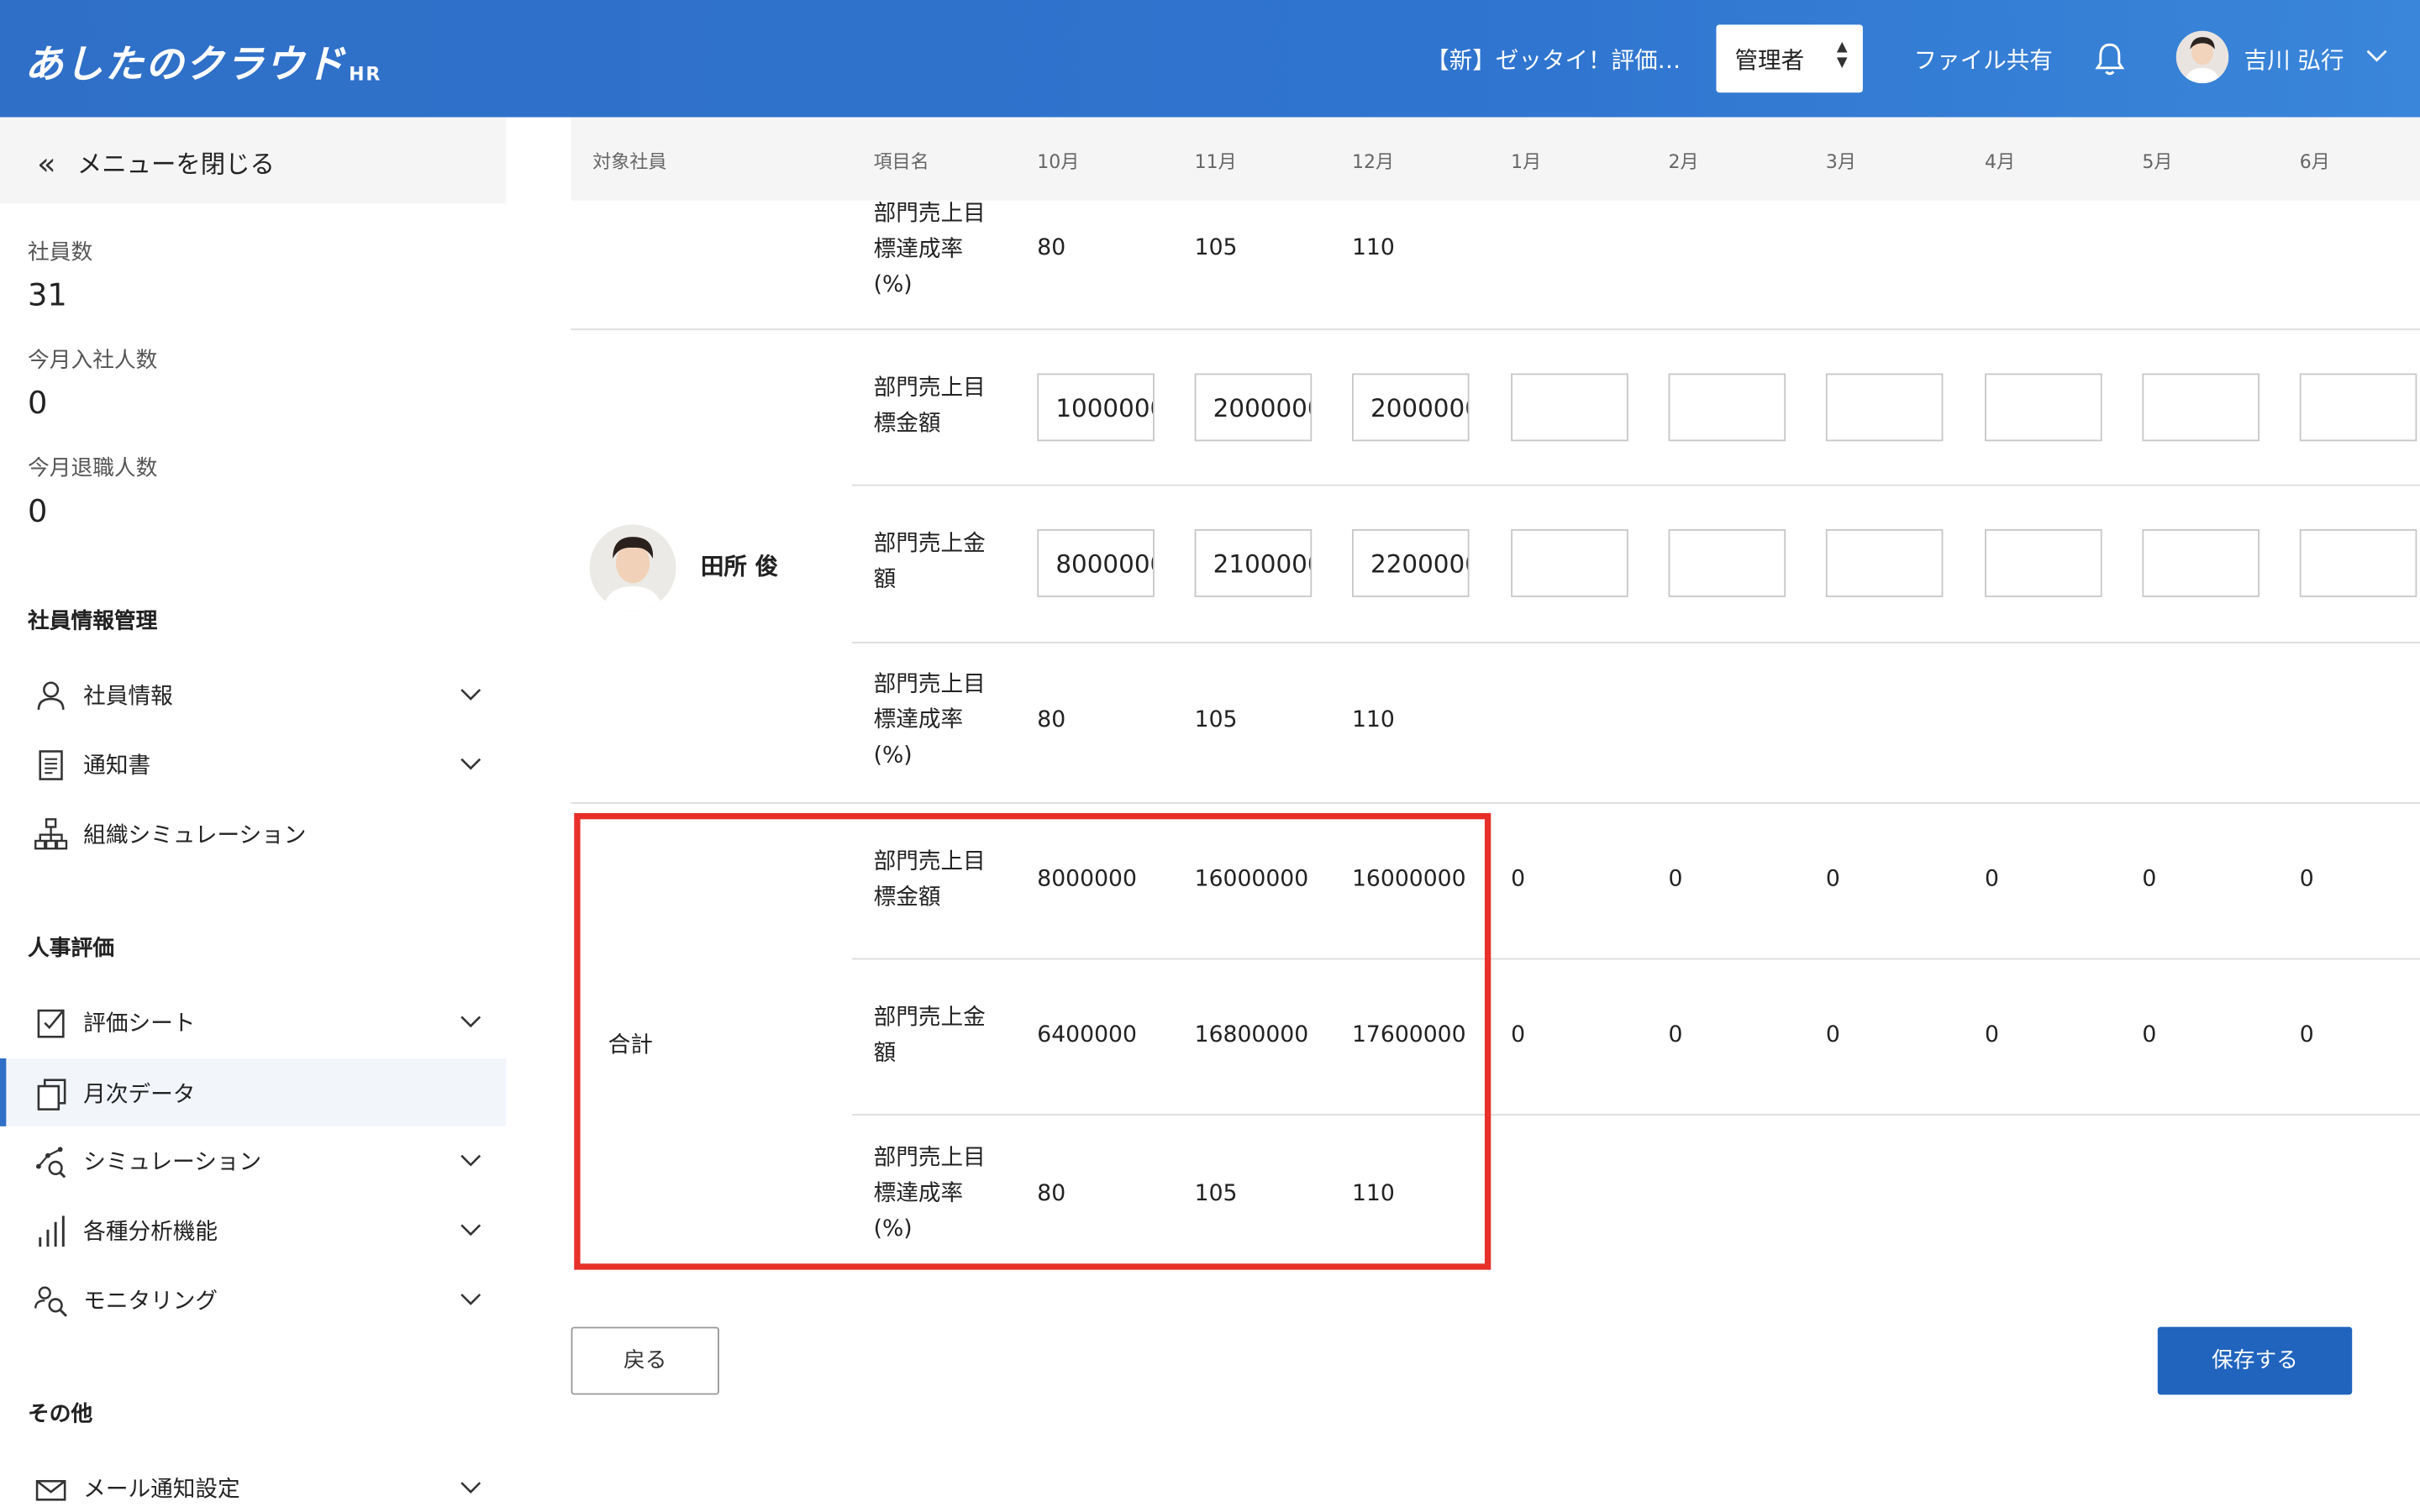 The image size is (2420, 1512). What do you see at coordinates (1058, 162) in the screenshot?
I see `col-header-oct: 10月` at bounding box center [1058, 162].